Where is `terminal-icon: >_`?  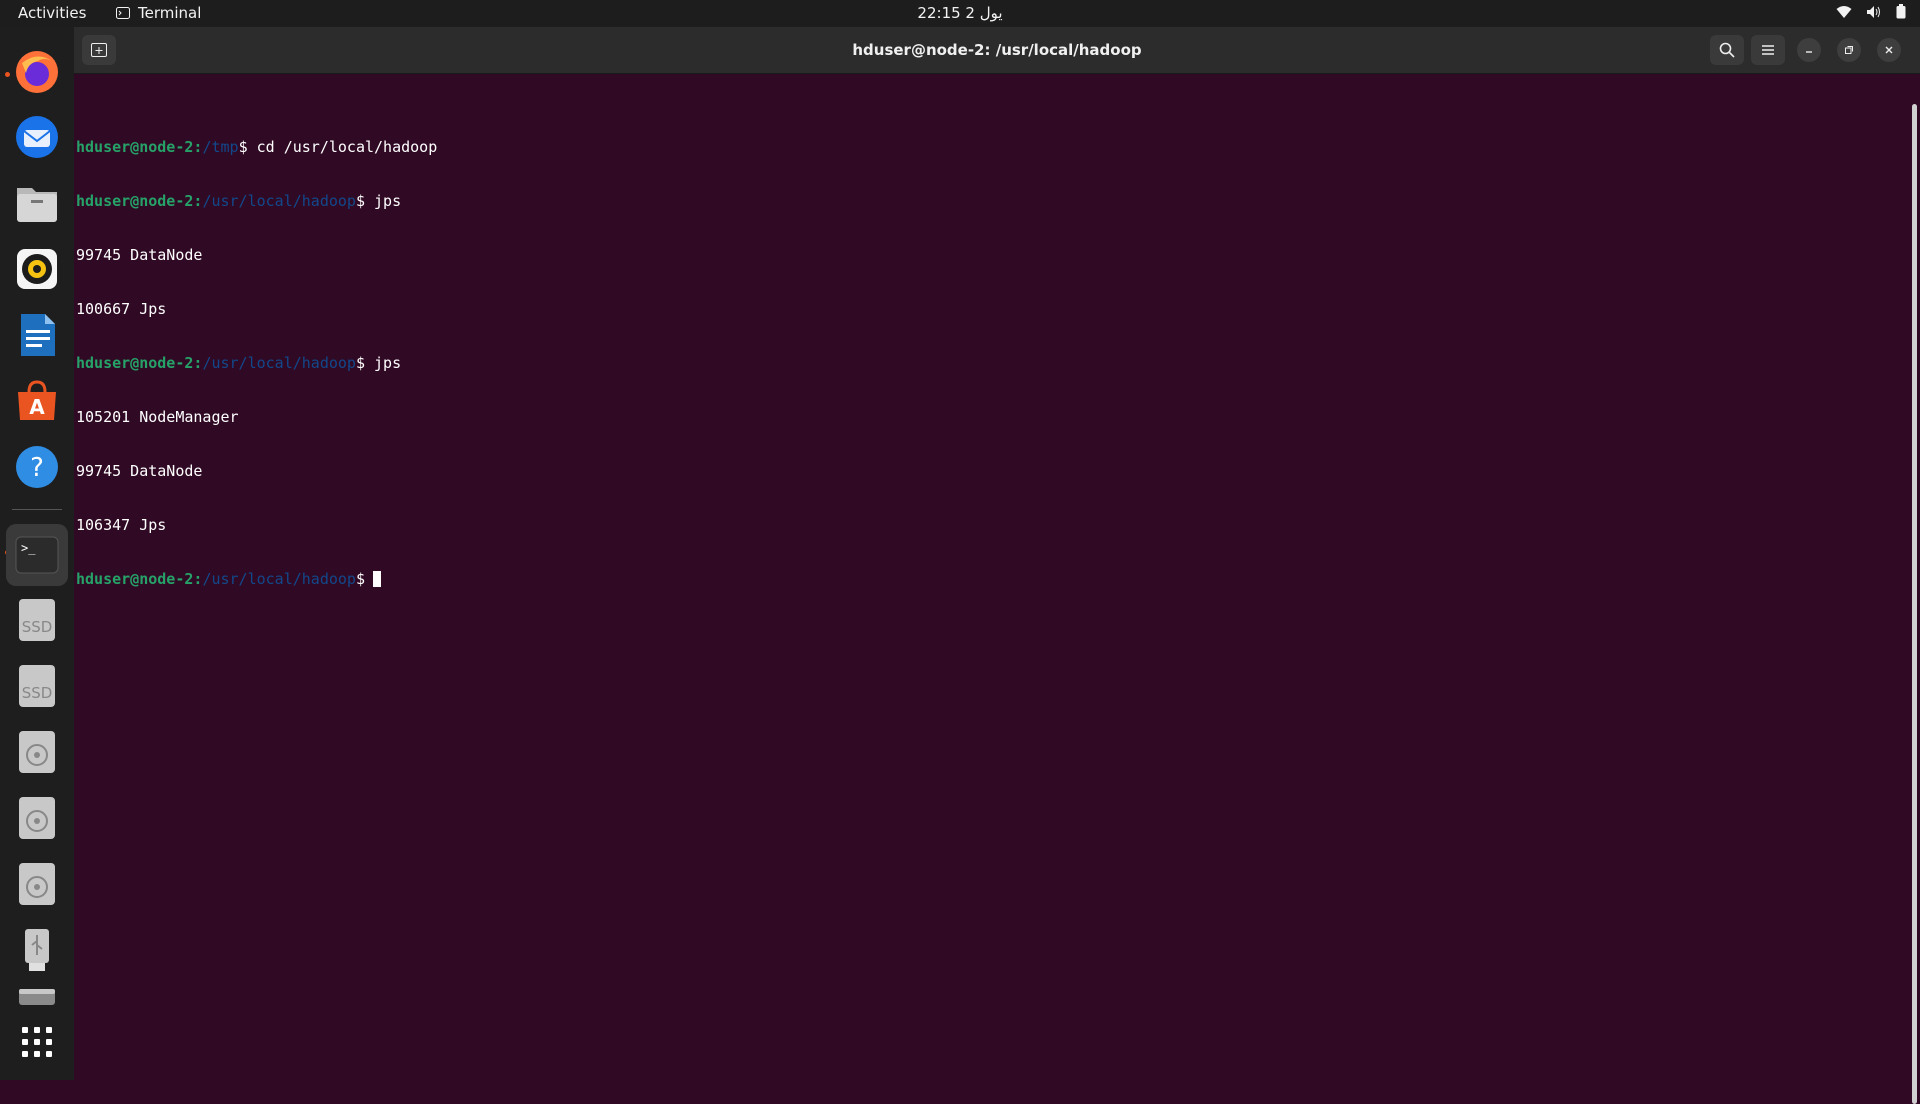 terminal-icon: >_ is located at coordinates (37, 555).